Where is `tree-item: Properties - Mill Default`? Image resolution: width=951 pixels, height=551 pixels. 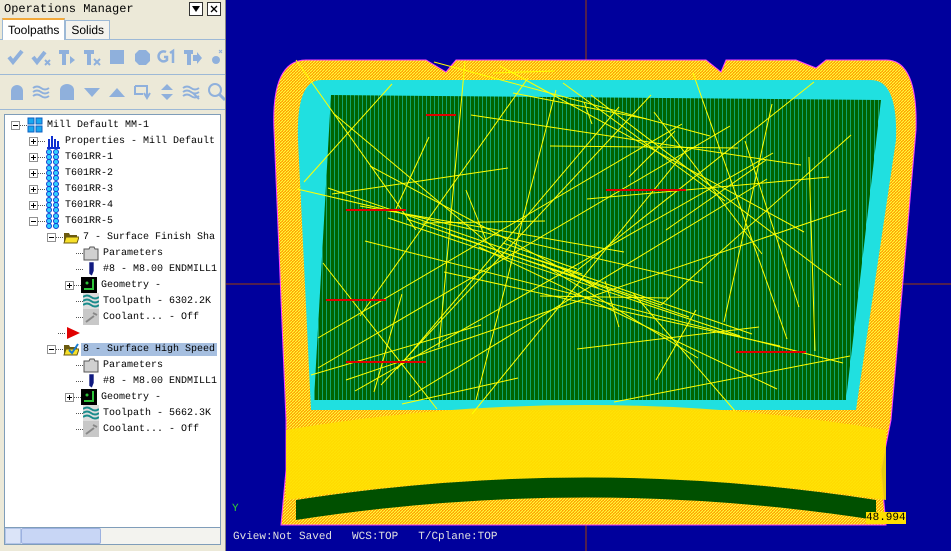
tree-item: Properties - Mill Default is located at coordinates (140, 141).